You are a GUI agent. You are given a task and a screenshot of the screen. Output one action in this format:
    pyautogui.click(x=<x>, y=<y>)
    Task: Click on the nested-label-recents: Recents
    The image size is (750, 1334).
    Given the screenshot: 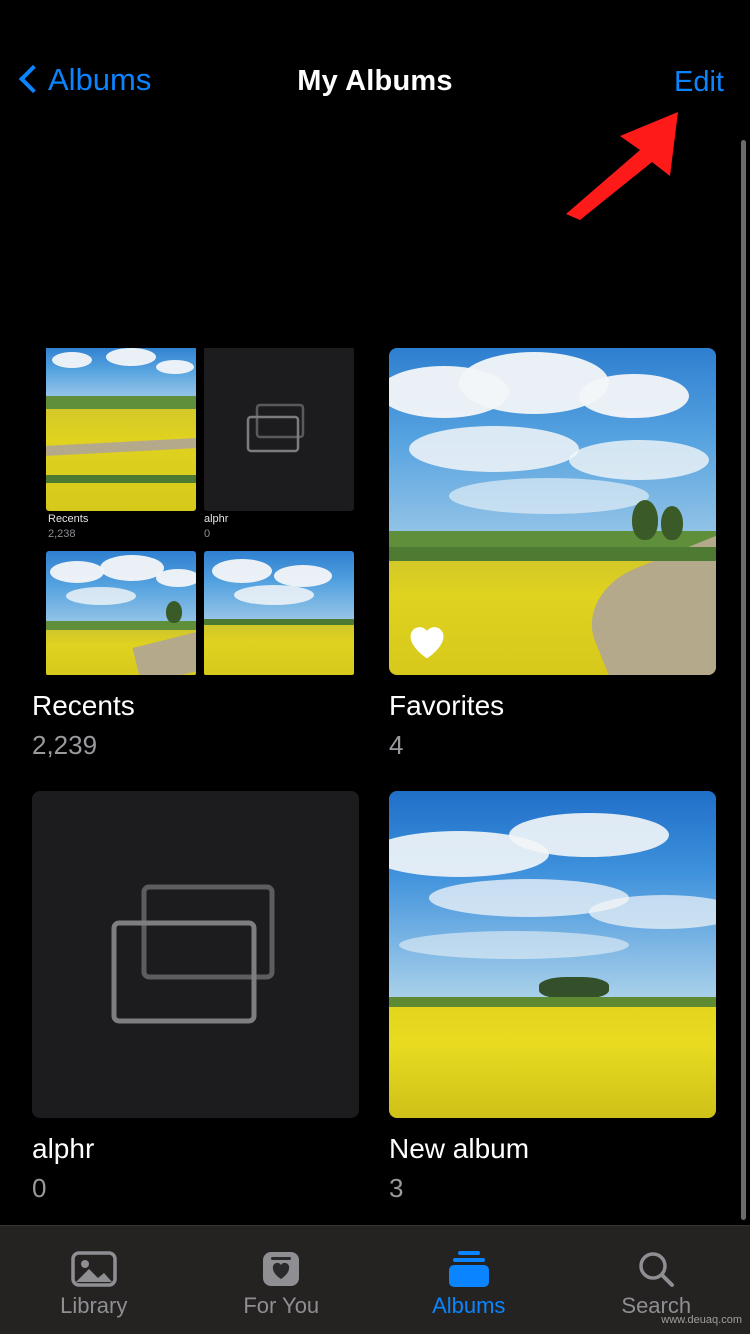 What is the action you would take?
    pyautogui.click(x=68, y=519)
    